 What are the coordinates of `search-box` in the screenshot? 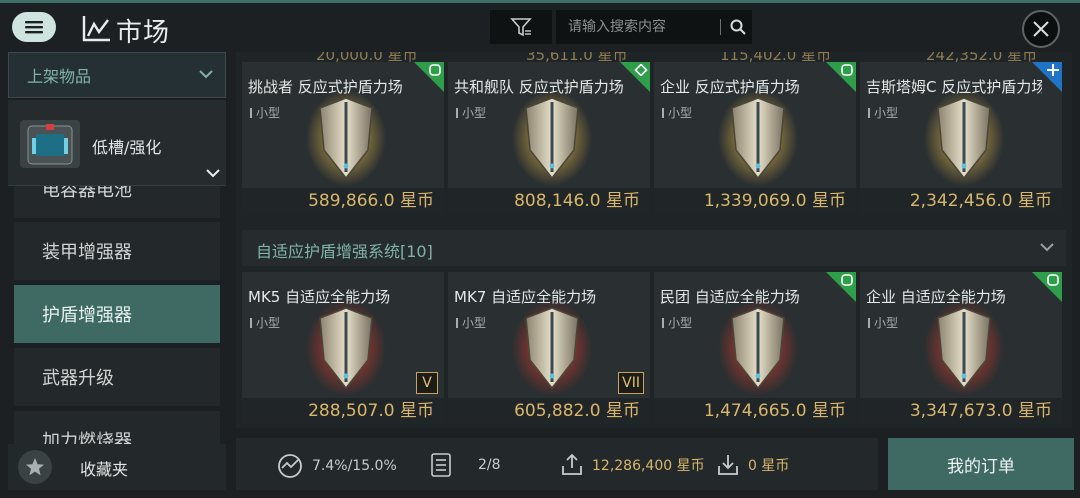 It's located at (654, 27).